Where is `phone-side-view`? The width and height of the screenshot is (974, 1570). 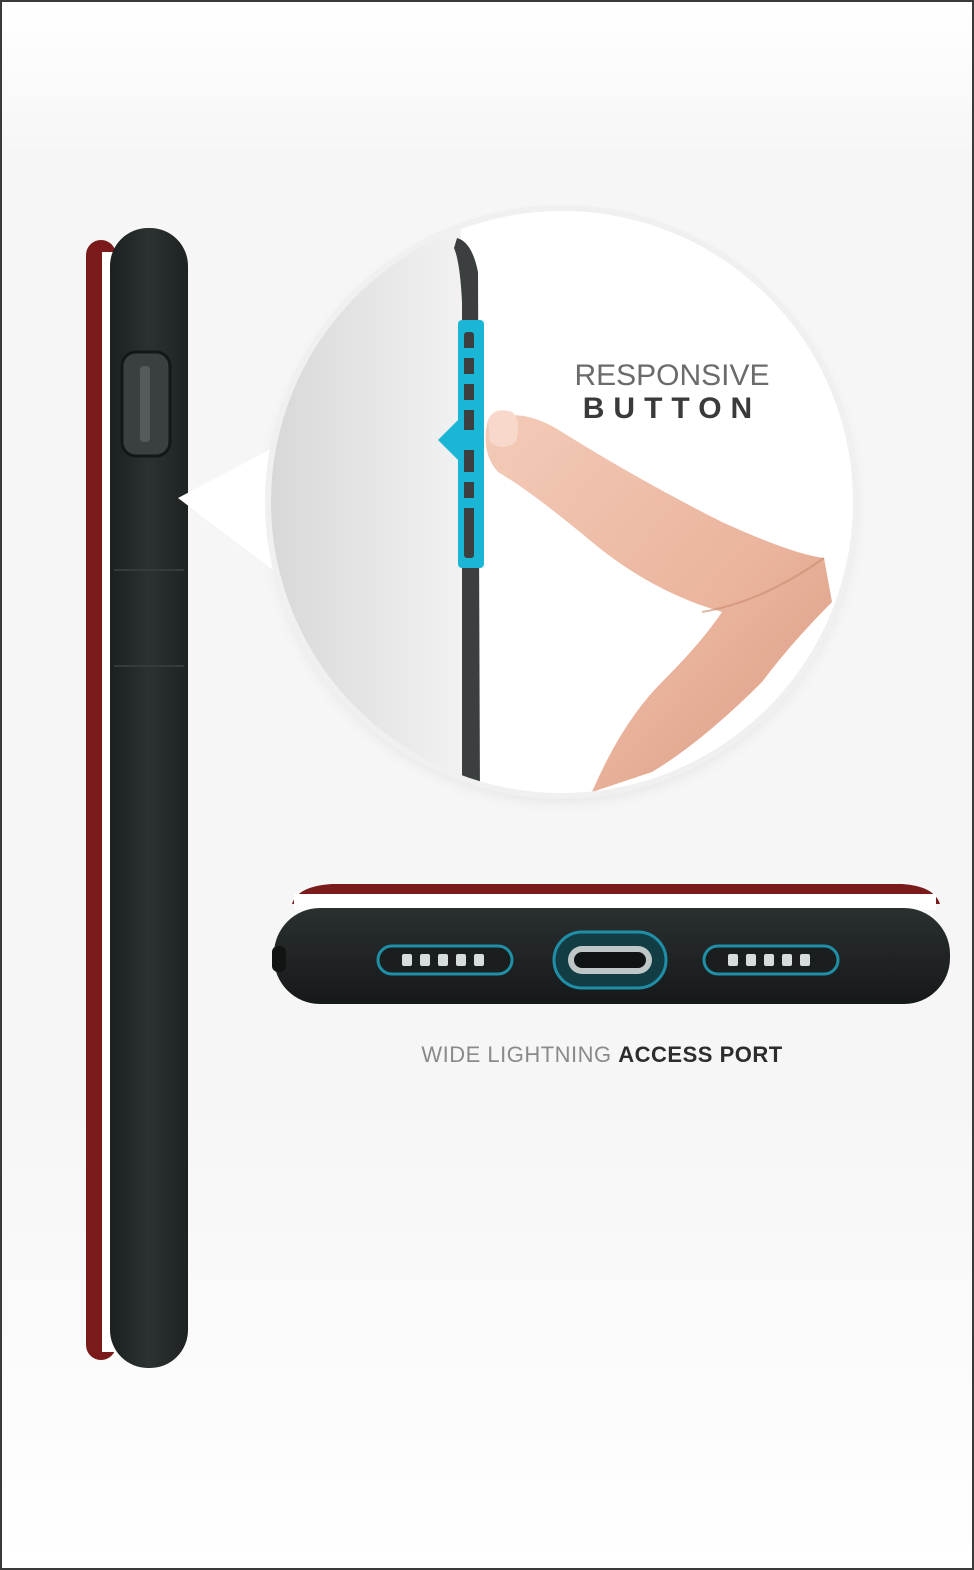
phone-side-view is located at coordinates (137, 798).